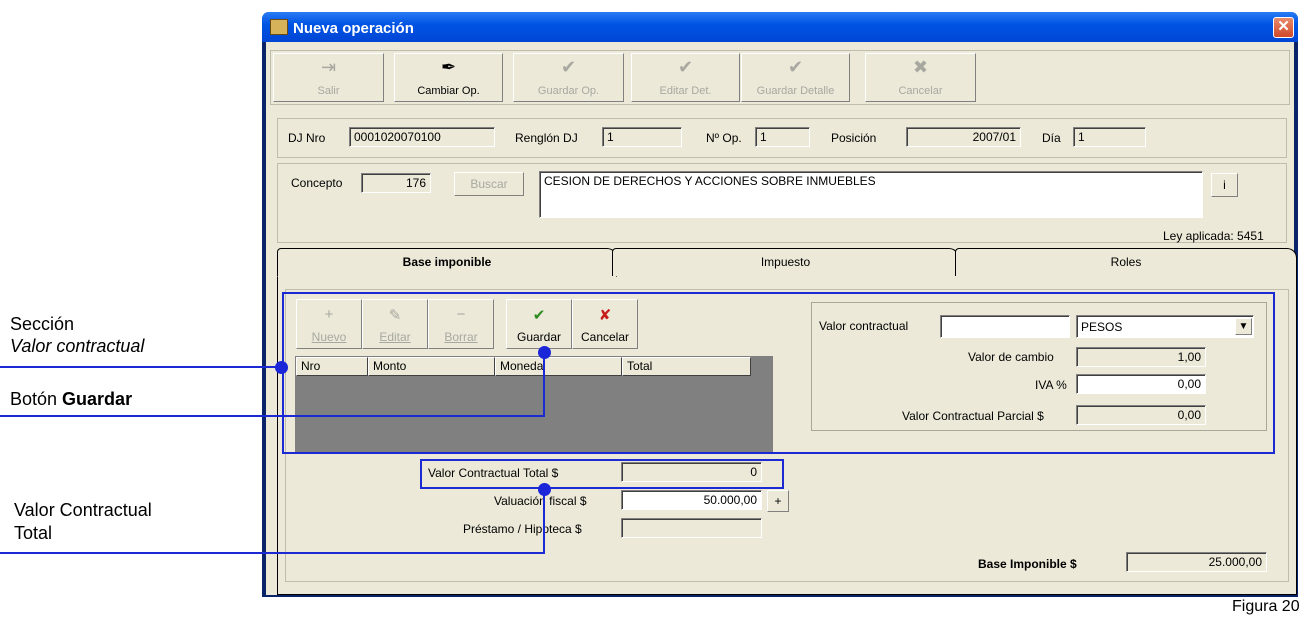  I want to click on base-imponible-field: 25.000,00, so click(1196, 562).